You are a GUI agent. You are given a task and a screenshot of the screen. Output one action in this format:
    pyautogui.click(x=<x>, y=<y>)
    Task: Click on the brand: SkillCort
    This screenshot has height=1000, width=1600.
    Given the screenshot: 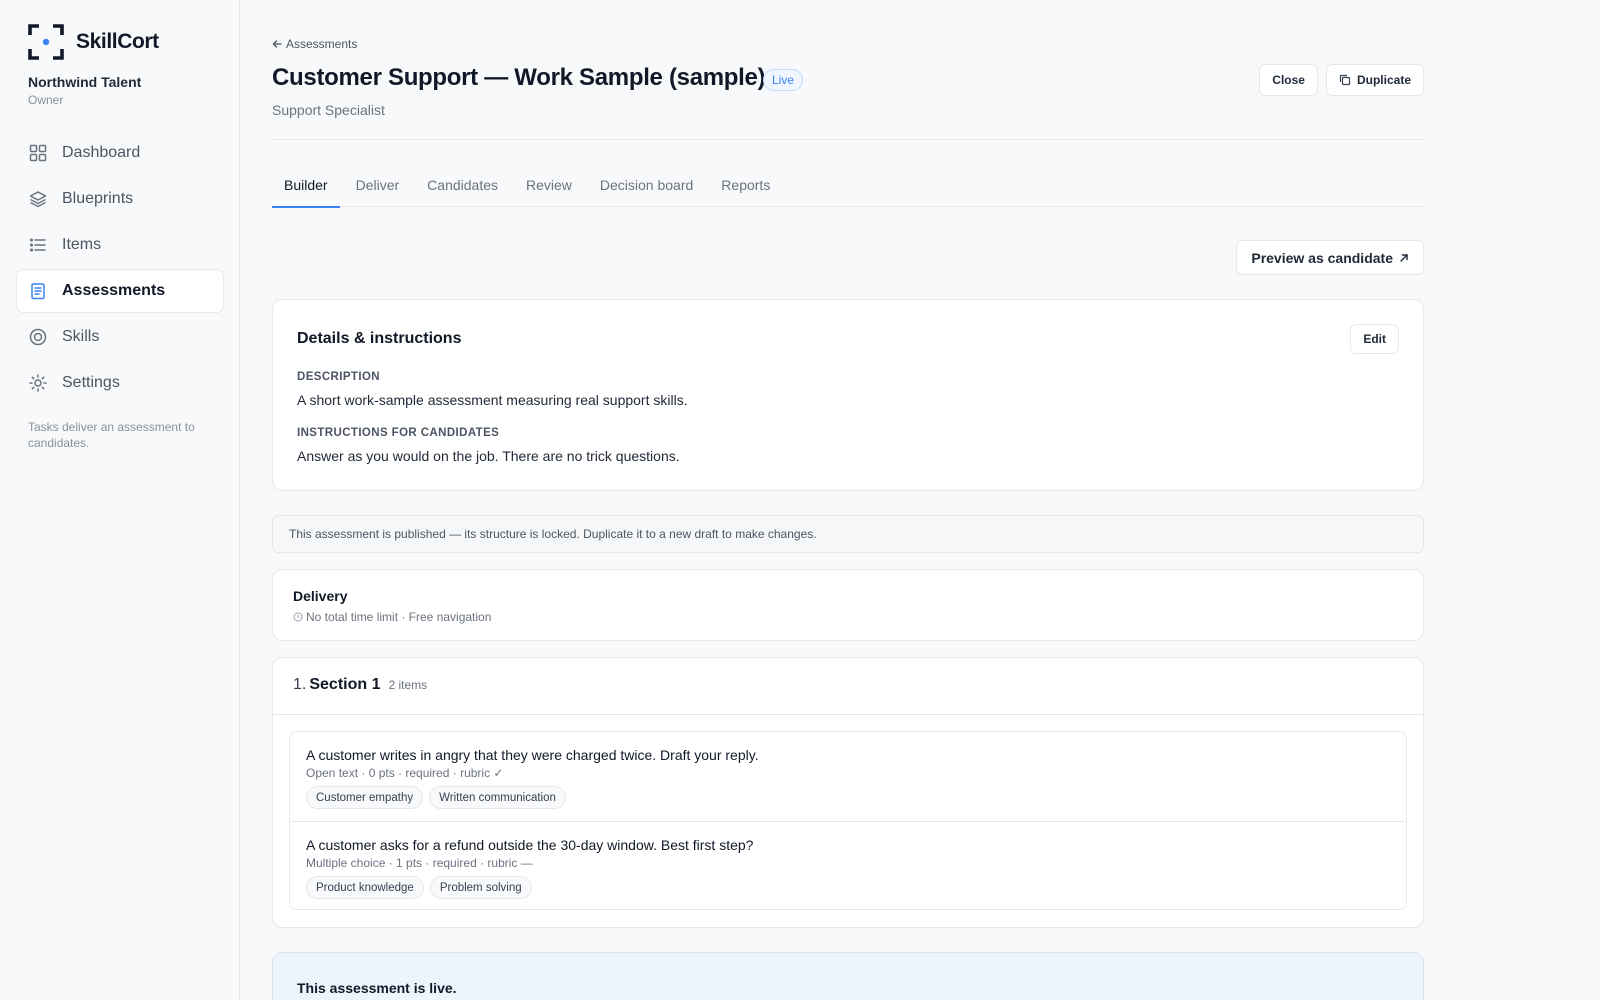 What is the action you would take?
    pyautogui.click(x=93, y=42)
    